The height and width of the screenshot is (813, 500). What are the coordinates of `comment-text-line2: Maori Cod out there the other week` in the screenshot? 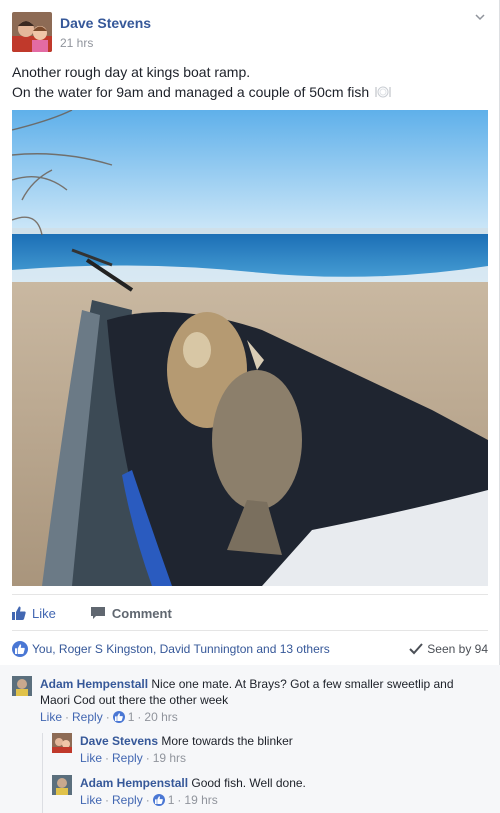 It's located at (134, 700).